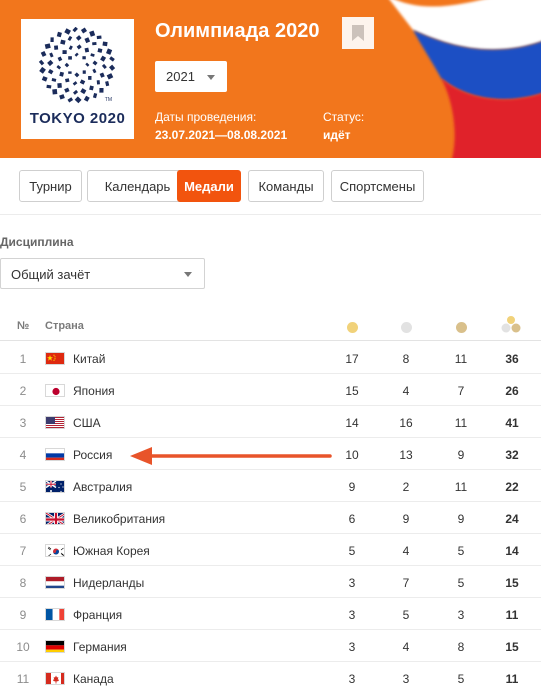  What do you see at coordinates (55, 550) in the screenshot?
I see `south-korea-flag-icon` at bounding box center [55, 550].